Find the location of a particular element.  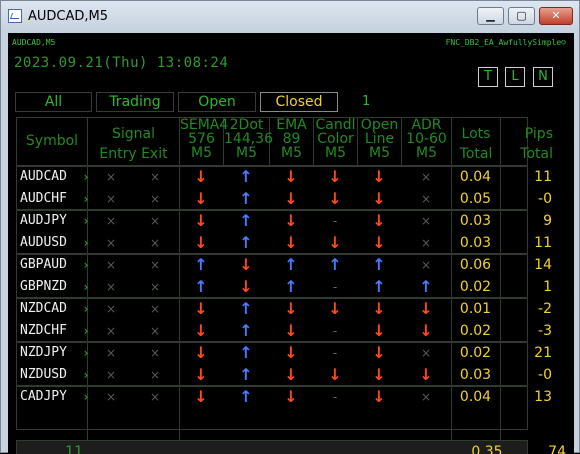

row-symbol: NZDCAD is located at coordinates (50, 309).